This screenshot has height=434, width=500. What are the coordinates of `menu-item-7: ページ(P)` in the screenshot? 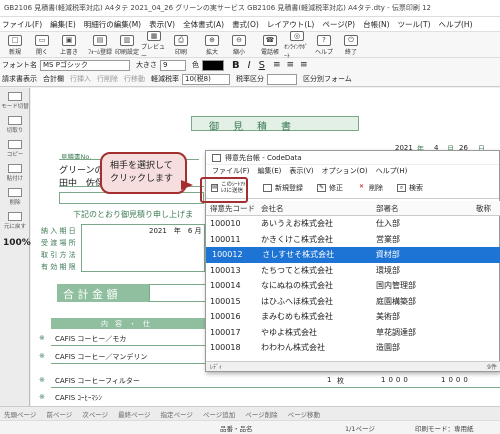 It's located at (338, 24).